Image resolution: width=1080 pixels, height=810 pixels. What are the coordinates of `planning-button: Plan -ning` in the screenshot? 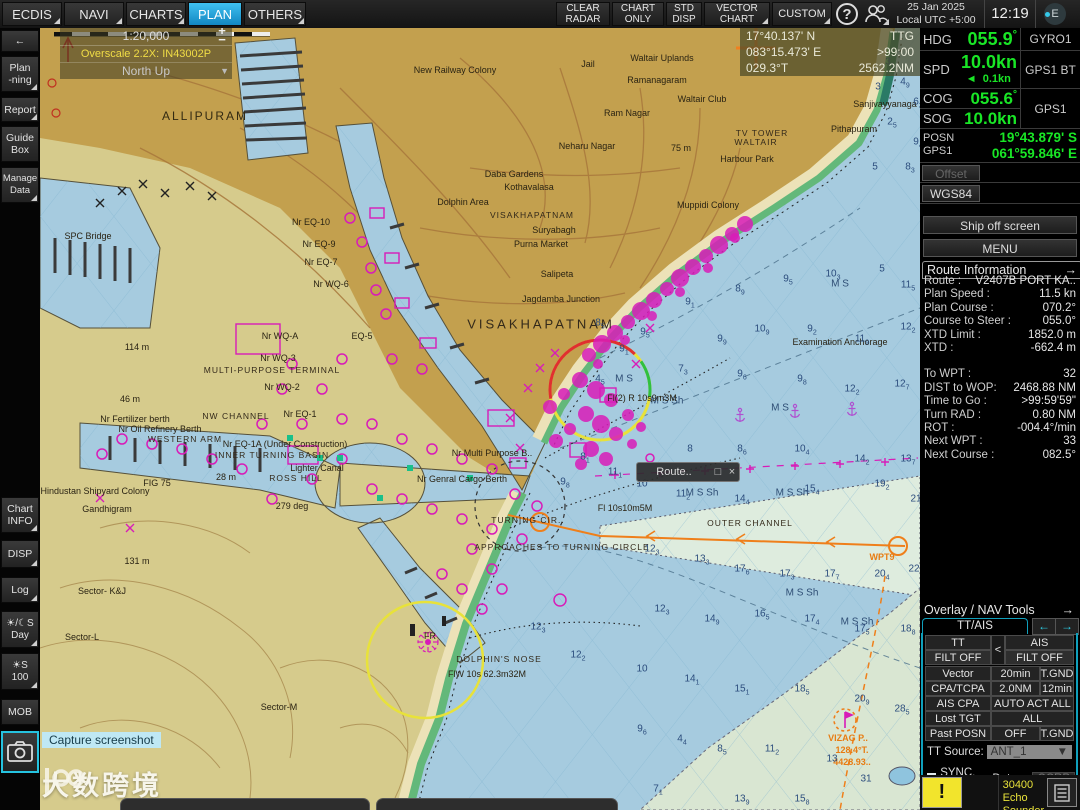 It's located at (20, 74).